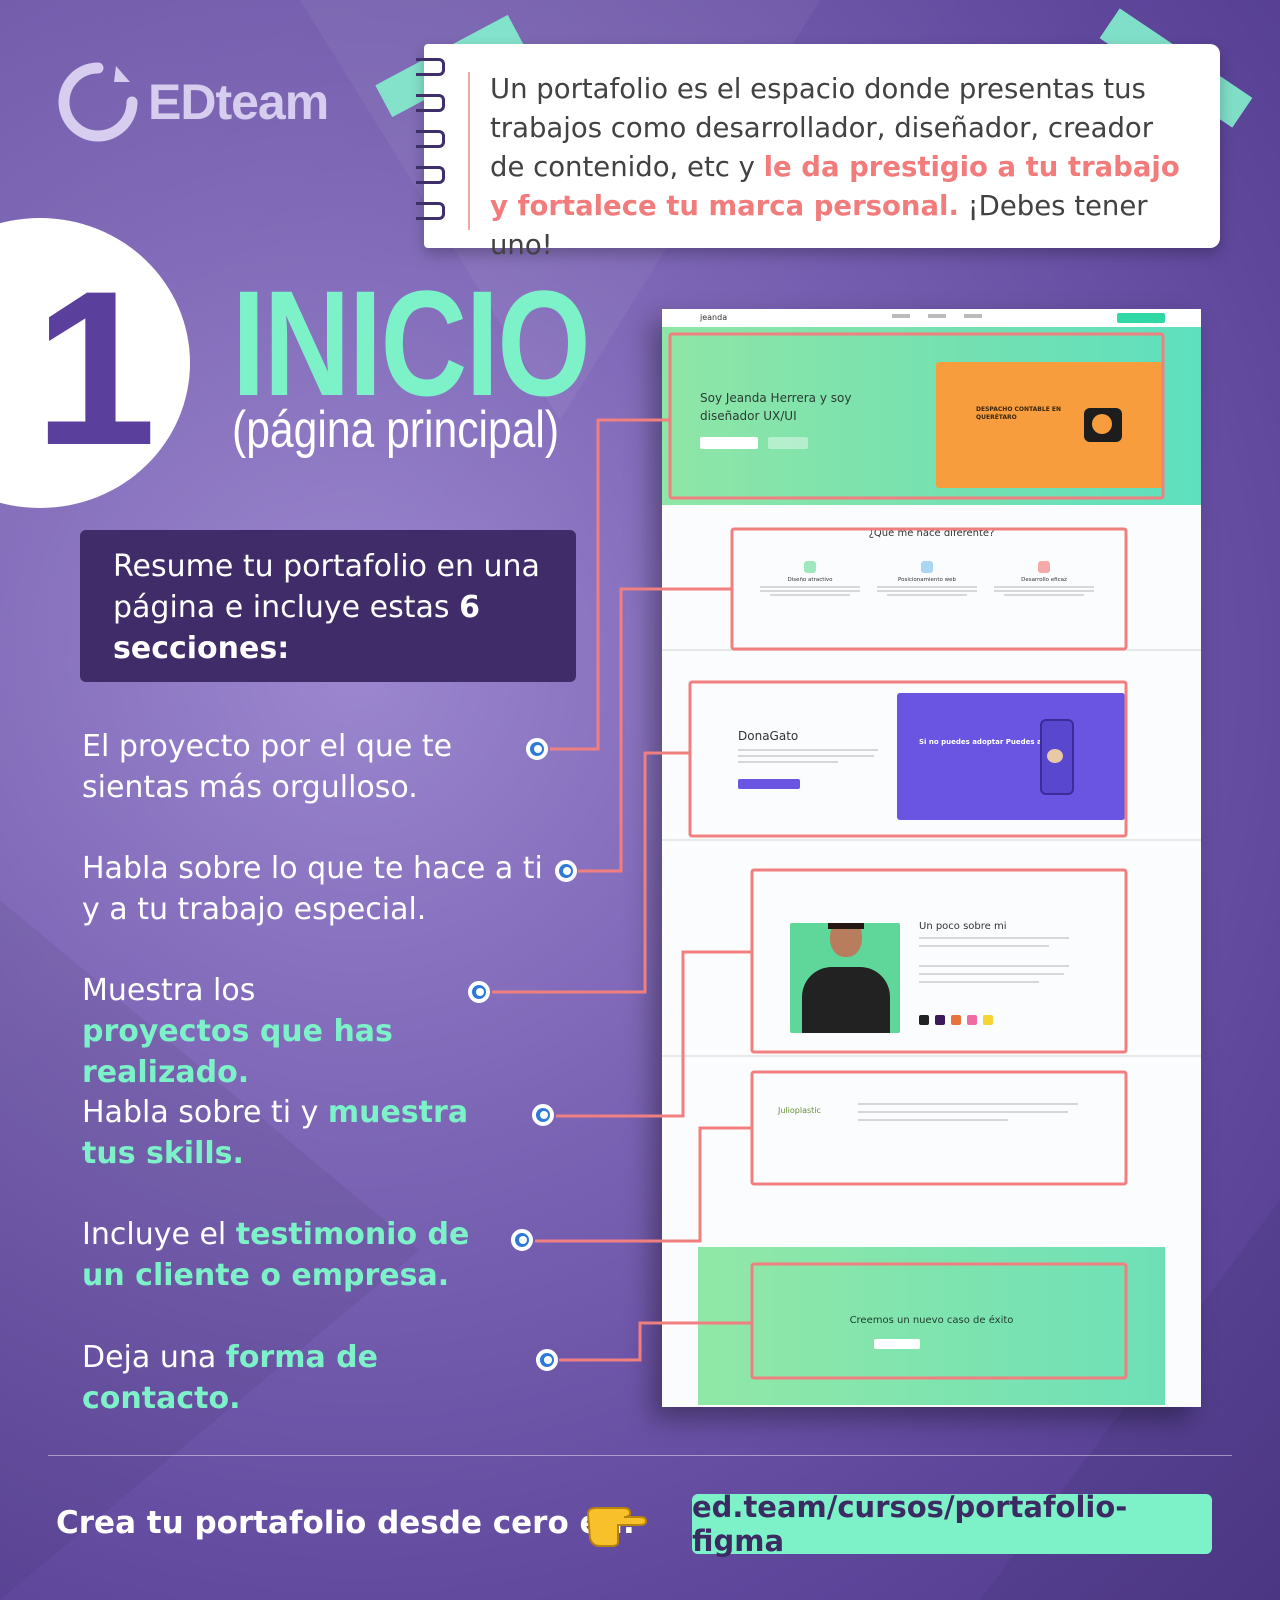 This screenshot has height=1600, width=1280. Describe the element at coordinates (1103, 425) in the screenshot. I see `mockup-hero-card-logo` at that location.